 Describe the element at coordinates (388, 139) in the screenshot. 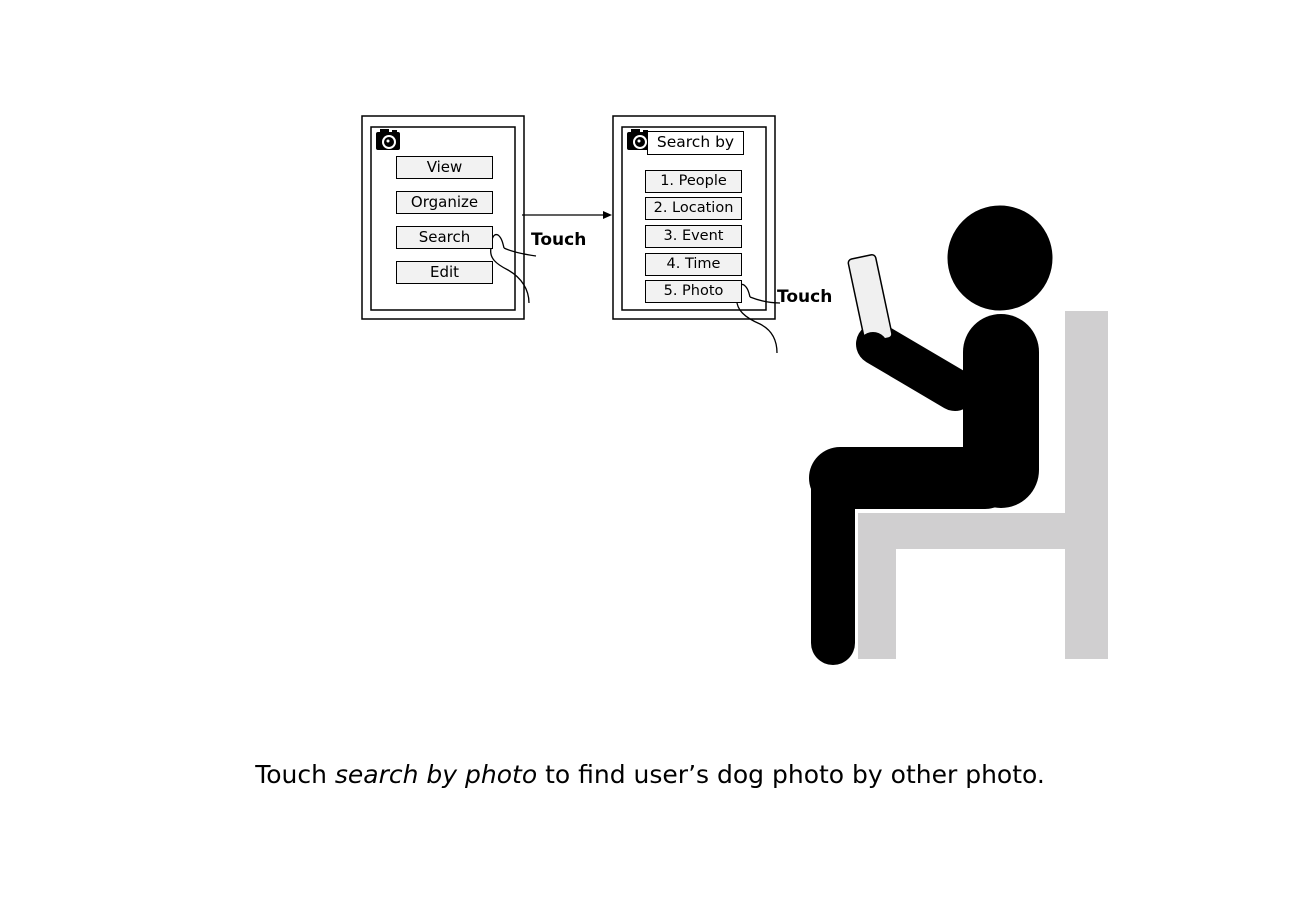

I see `camera-icon` at that location.